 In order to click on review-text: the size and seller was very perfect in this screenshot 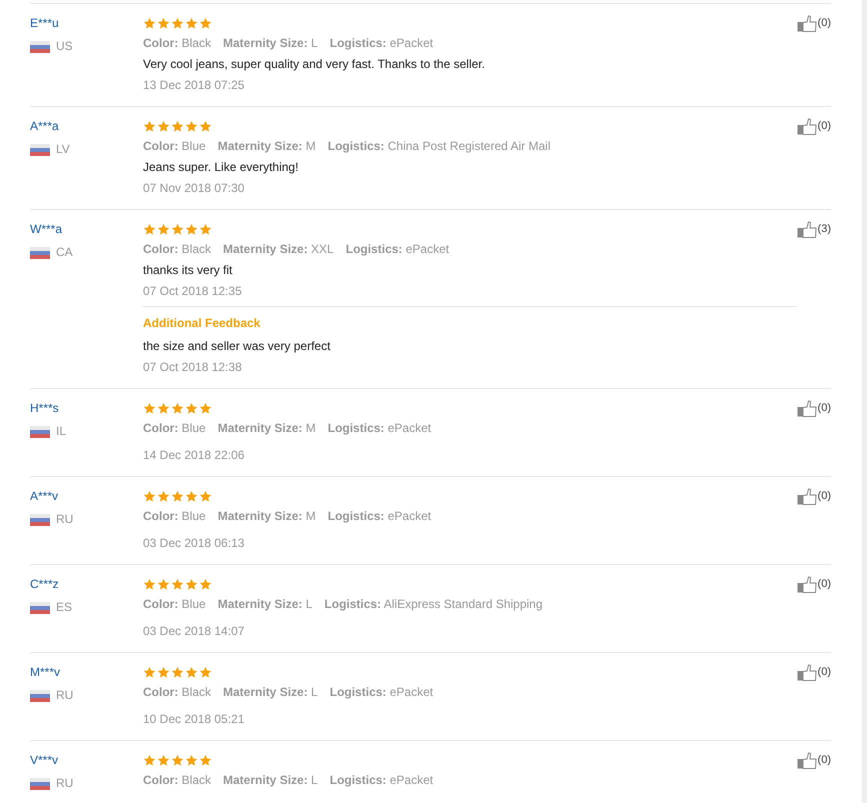, I will do `click(237, 346)`.